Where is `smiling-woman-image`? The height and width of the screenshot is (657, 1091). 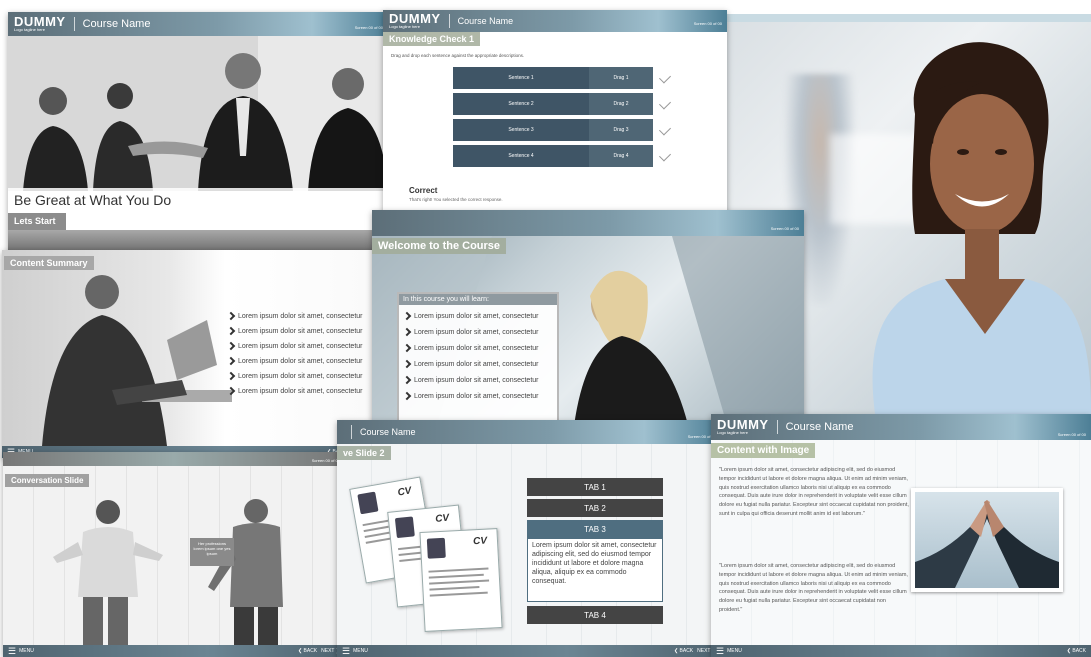
smiling-woman-image is located at coordinates (981, 228).